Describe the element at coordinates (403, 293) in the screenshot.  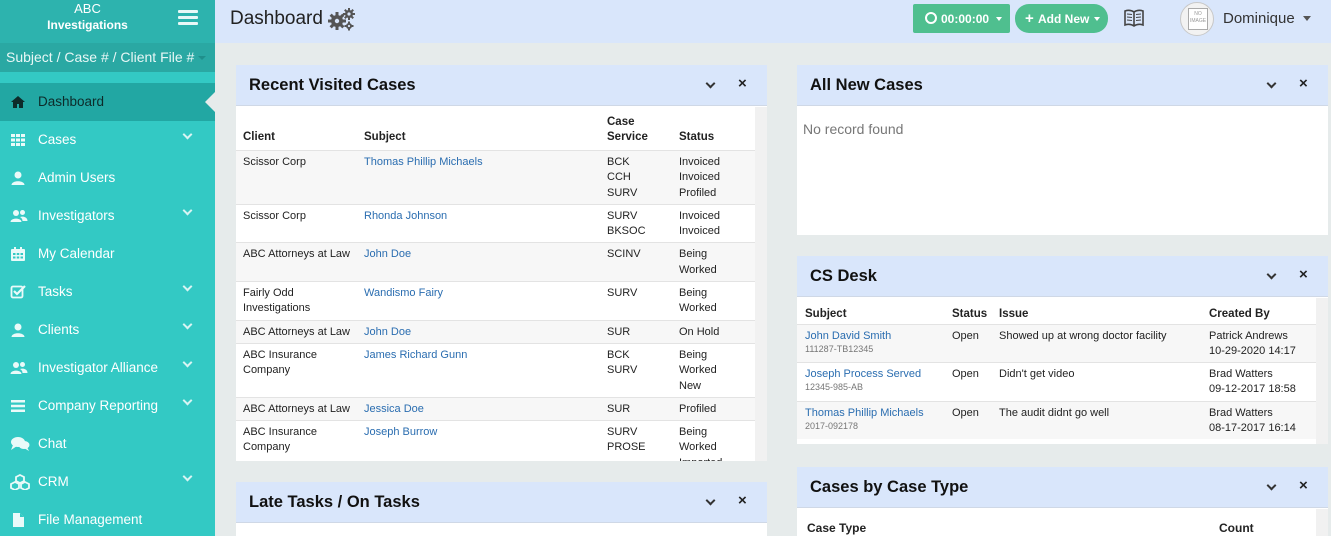
I see `subject-link-text: Wandismo Fairy` at that location.